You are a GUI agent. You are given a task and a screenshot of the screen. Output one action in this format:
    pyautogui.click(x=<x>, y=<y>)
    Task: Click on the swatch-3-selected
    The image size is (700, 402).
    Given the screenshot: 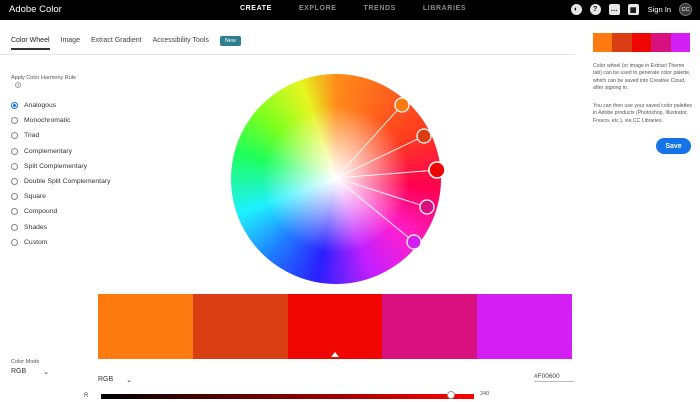 What is the action you would take?
    pyautogui.click(x=335, y=326)
    